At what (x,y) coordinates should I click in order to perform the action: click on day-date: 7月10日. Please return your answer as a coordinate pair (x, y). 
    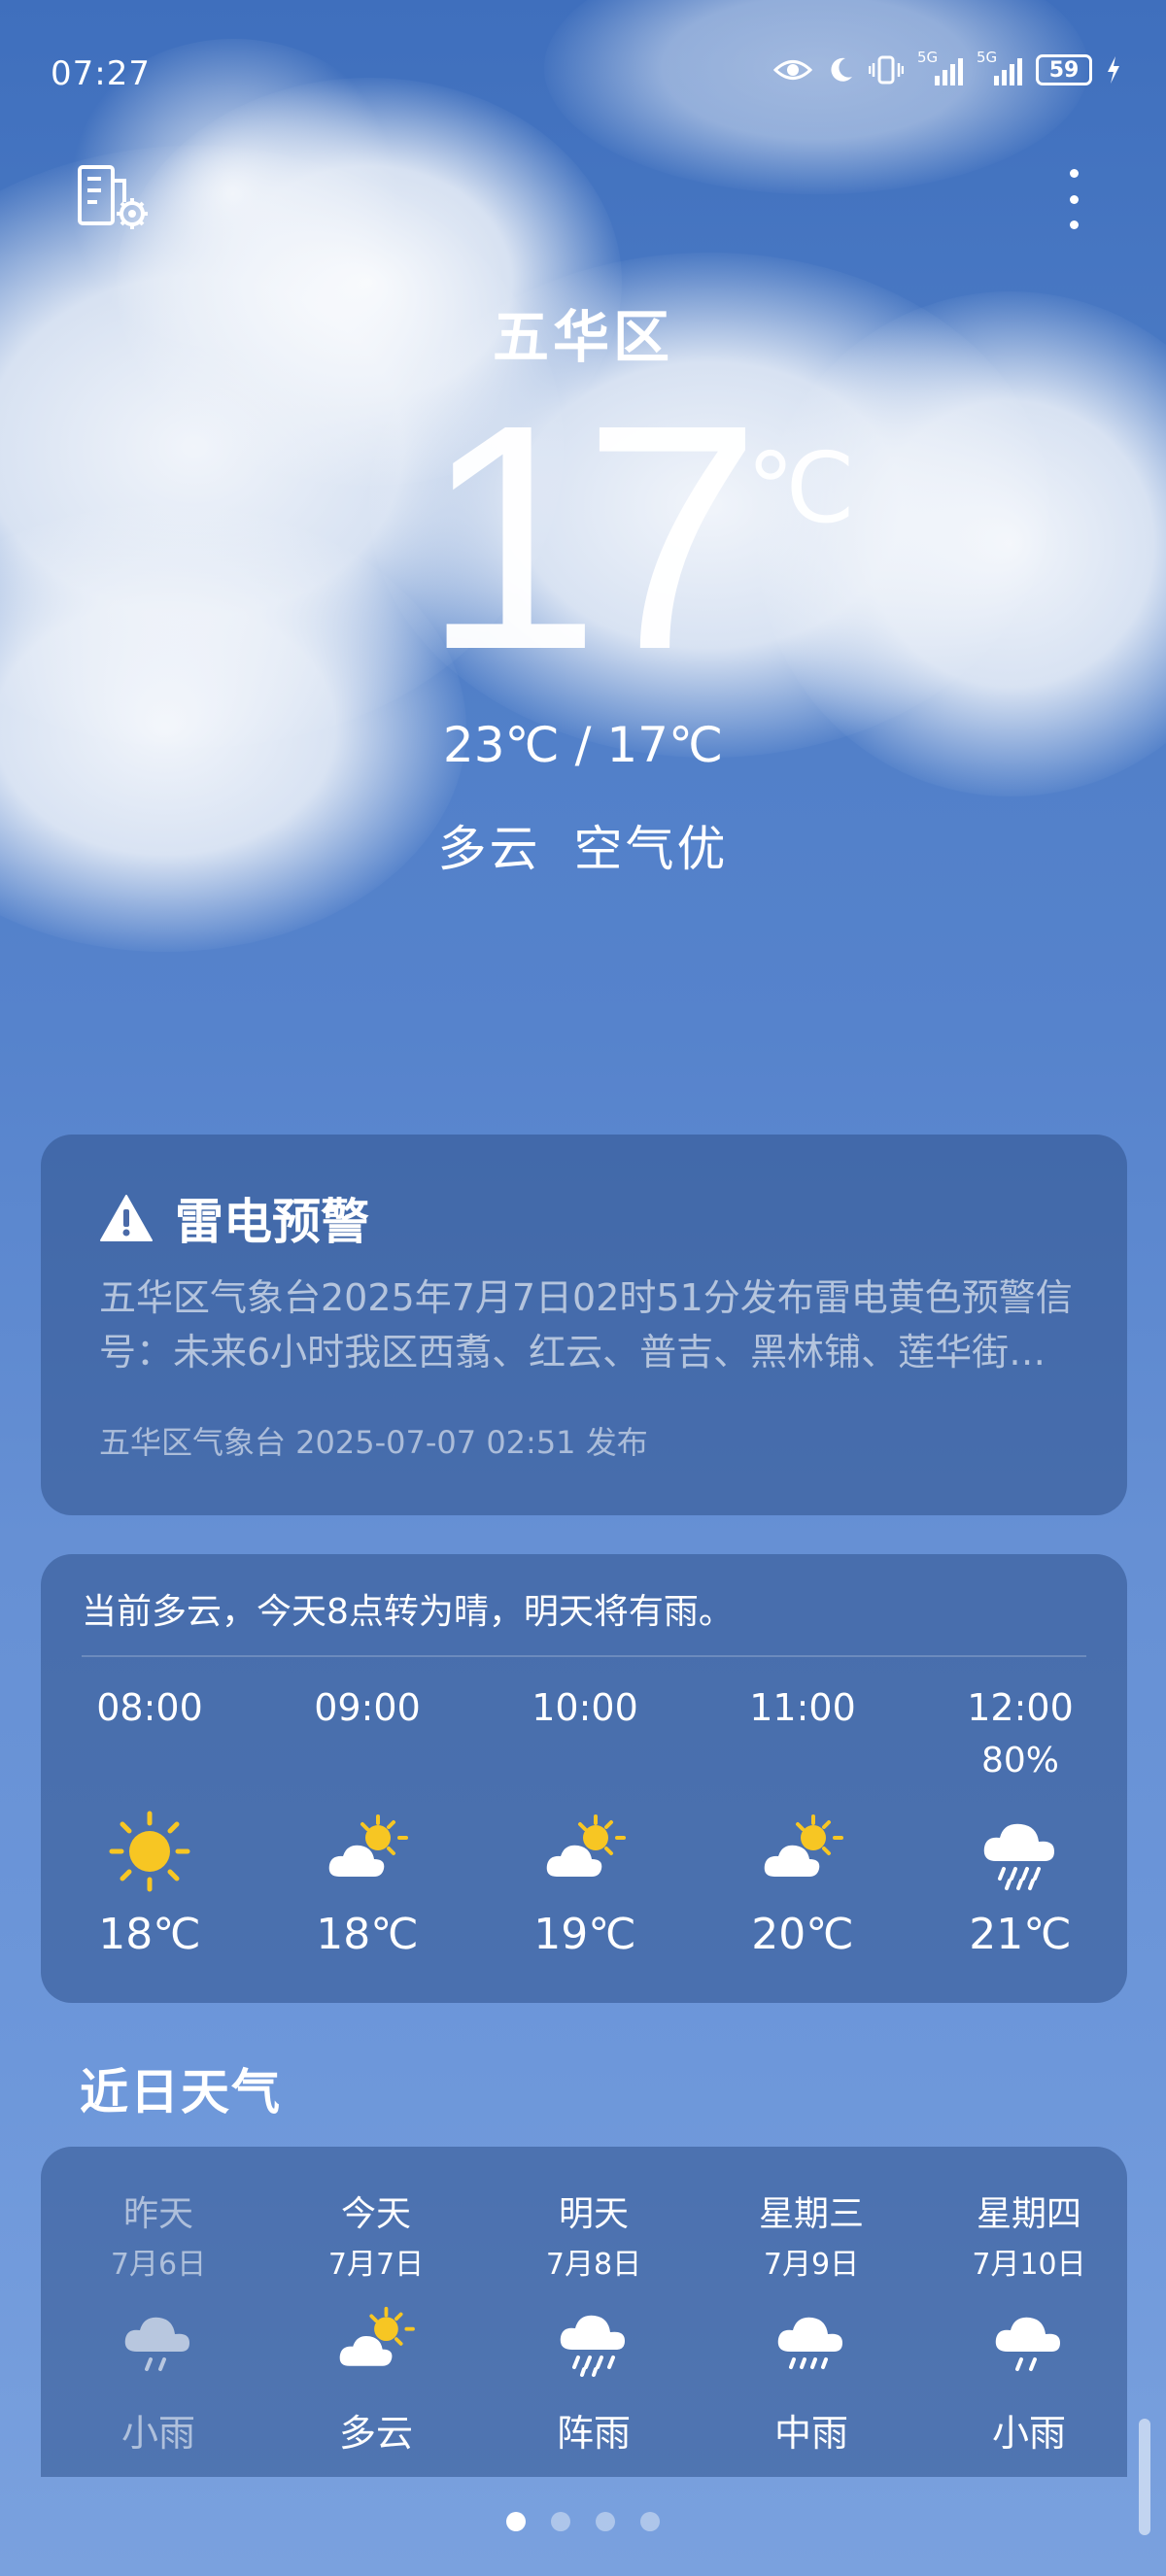
    Looking at the image, I should click on (1029, 2265).